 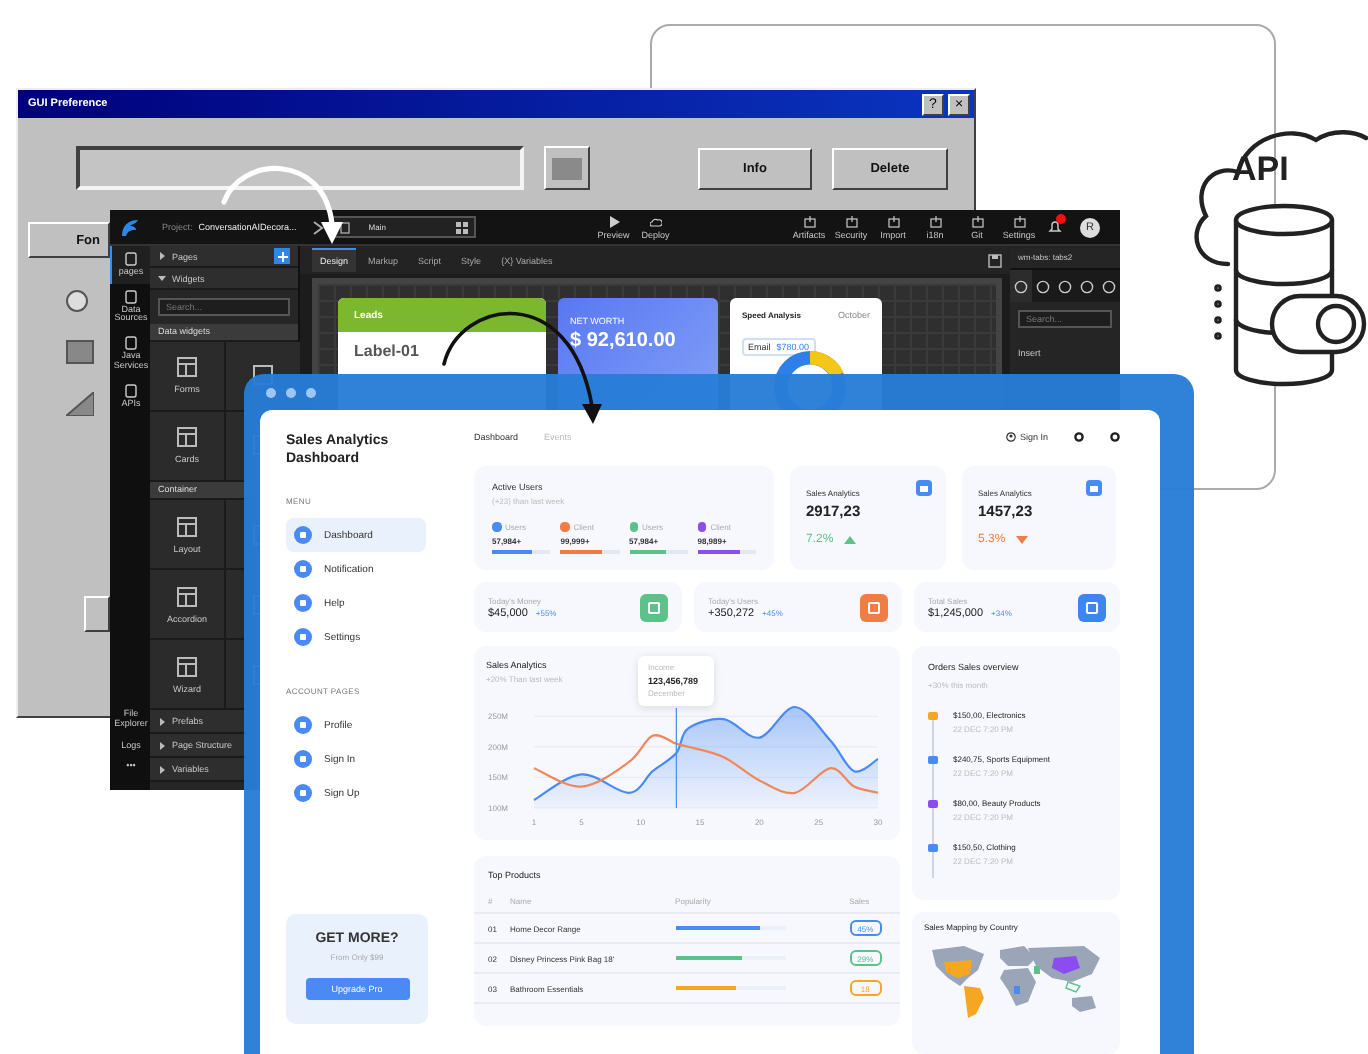 I want to click on square-icon, so click(x=80, y=352).